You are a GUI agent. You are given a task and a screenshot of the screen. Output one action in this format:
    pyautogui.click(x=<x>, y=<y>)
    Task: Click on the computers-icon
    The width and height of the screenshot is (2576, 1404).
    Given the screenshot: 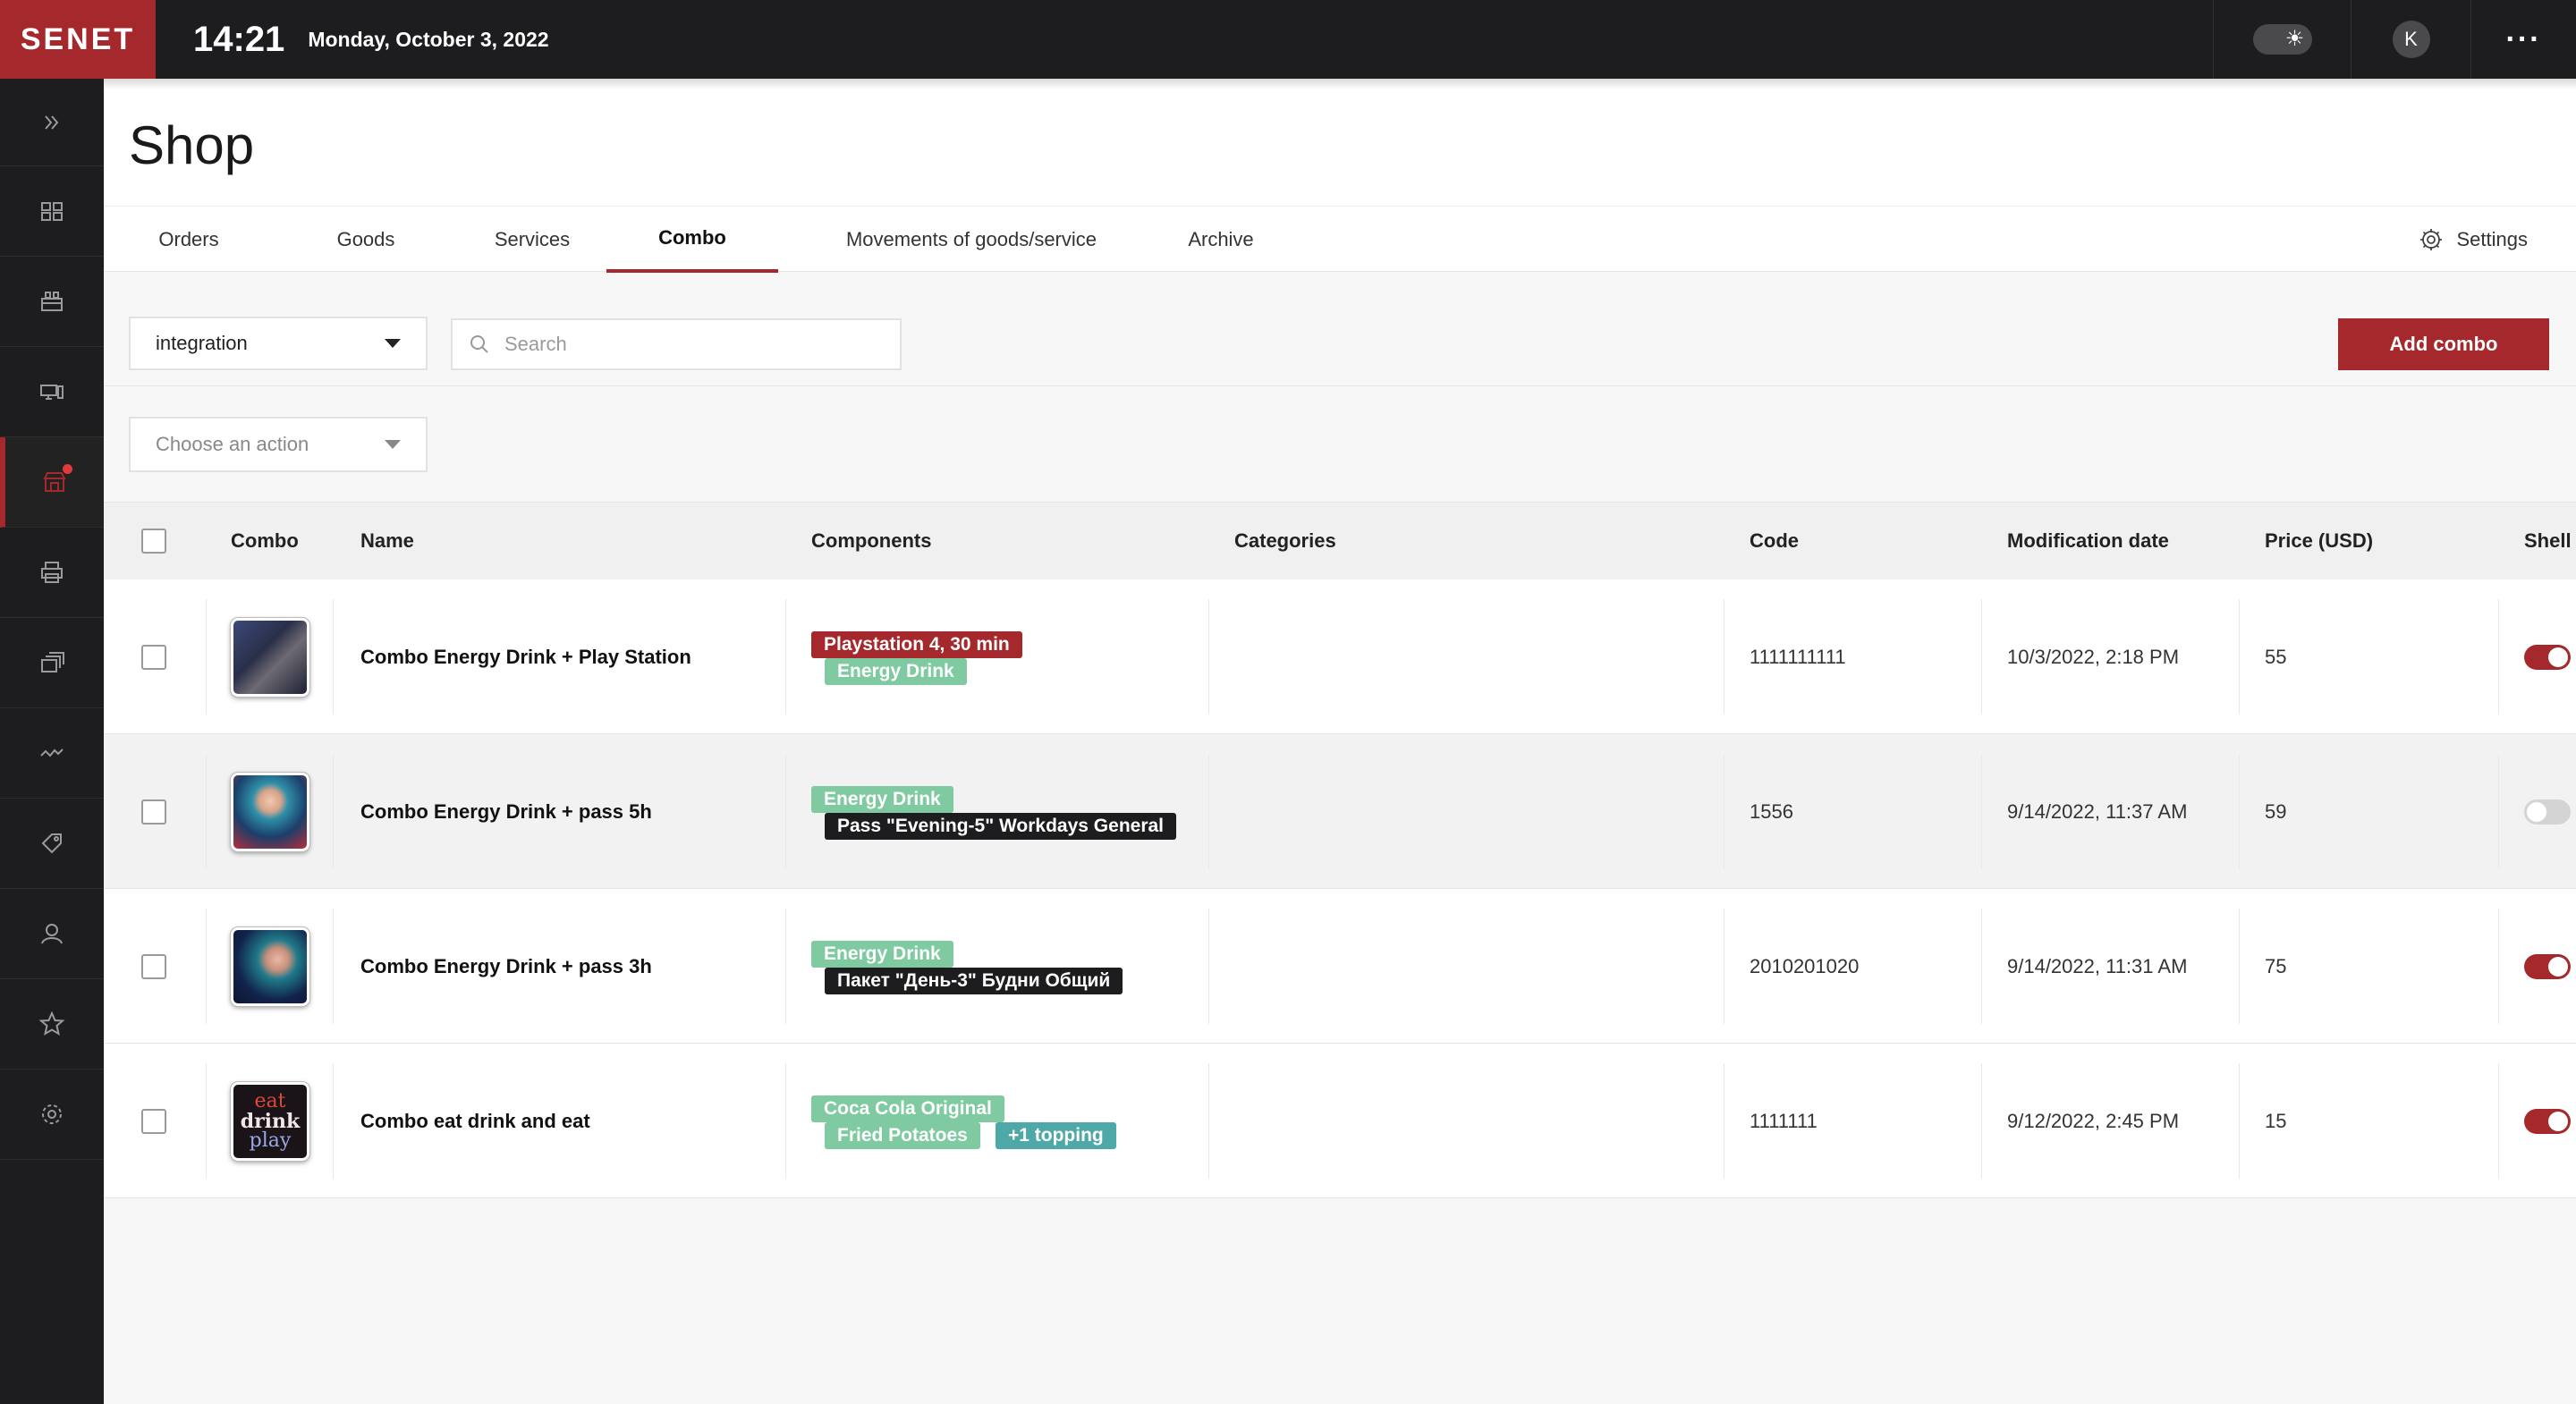 What is the action you would take?
    pyautogui.click(x=52, y=393)
    